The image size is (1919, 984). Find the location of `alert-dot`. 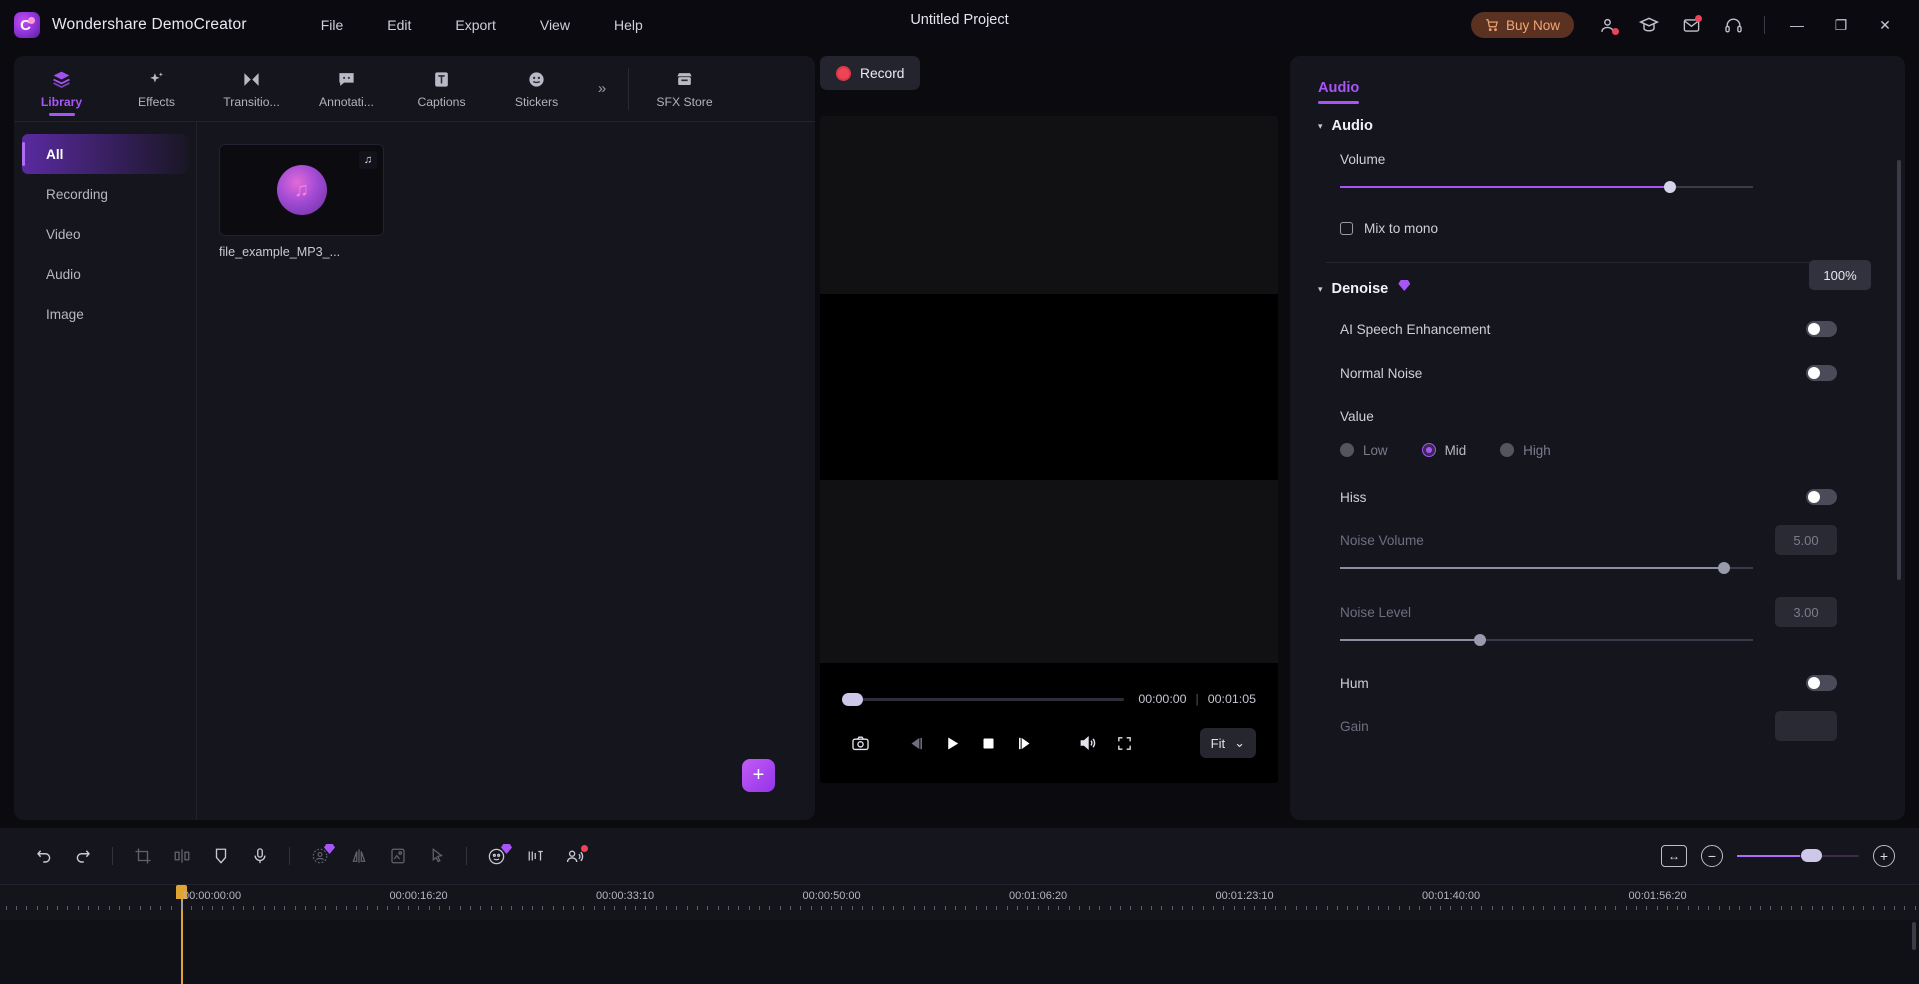

alert-dot is located at coordinates (584, 848).